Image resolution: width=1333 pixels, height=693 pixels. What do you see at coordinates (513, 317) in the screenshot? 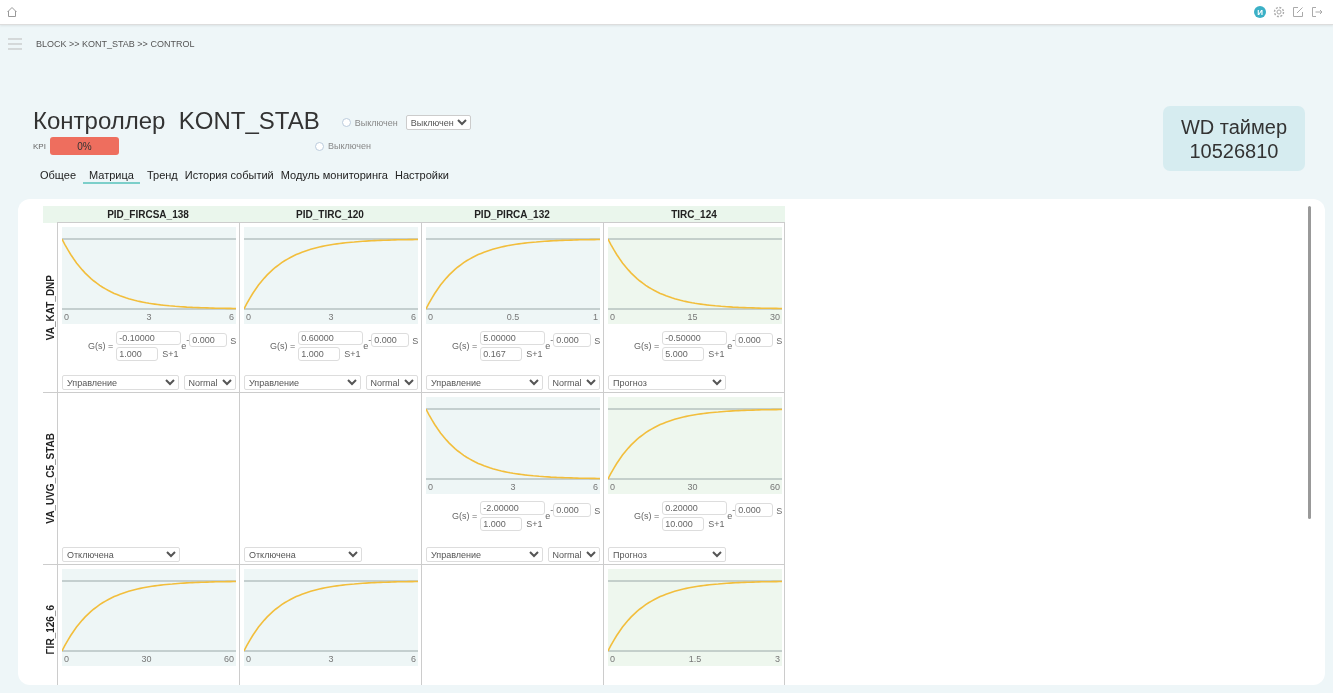
I see `axis-tick-label: 0.5` at bounding box center [513, 317].